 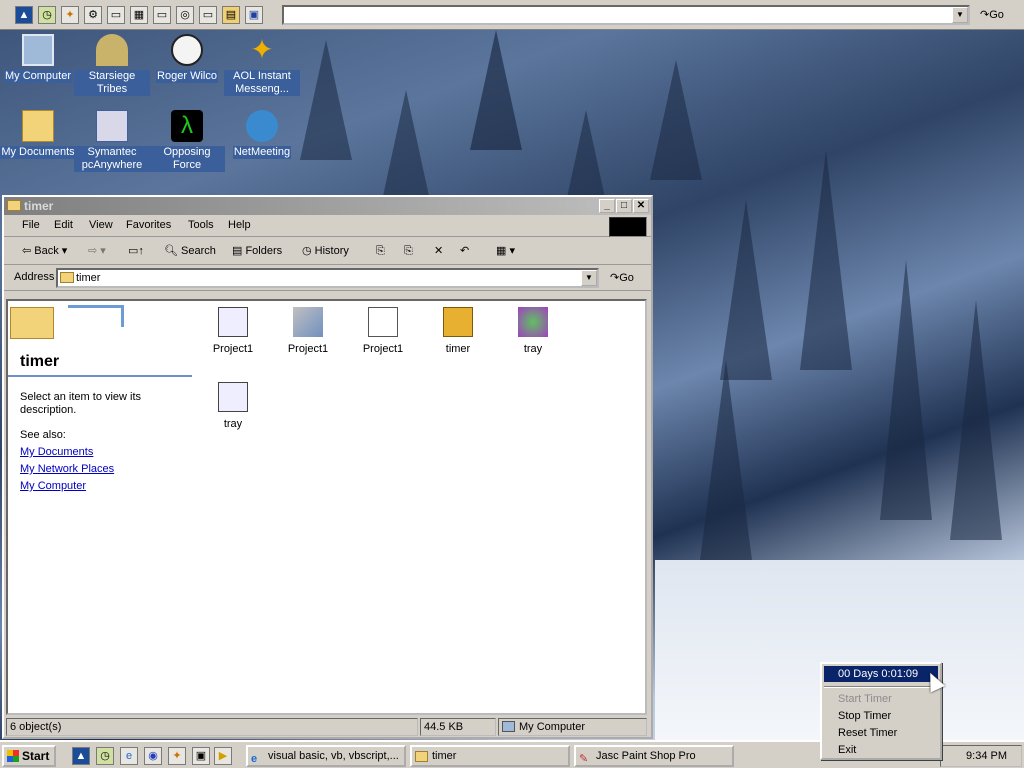 What do you see at coordinates (881, 750) in the screenshot?
I see `menu-item-exit: Exit` at bounding box center [881, 750].